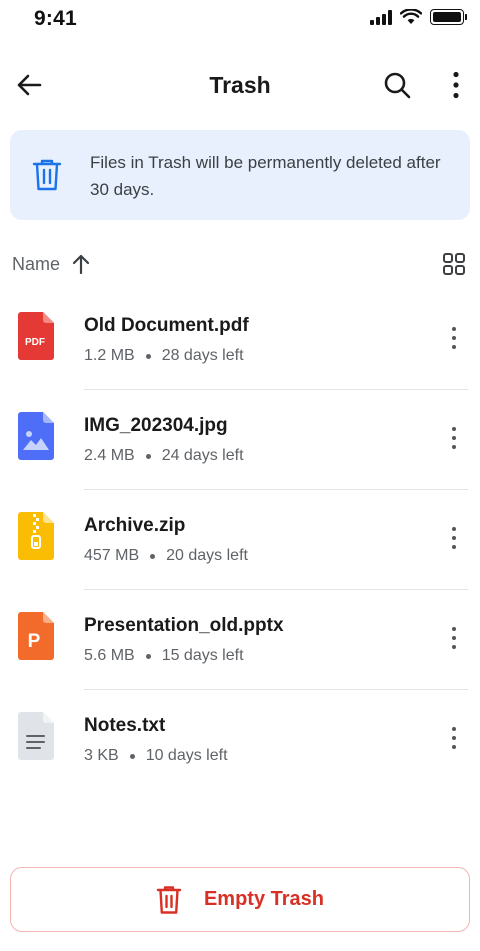 The image size is (480, 951). Describe the element at coordinates (135, 525) in the screenshot. I see `file-name: Archive.zip` at that location.